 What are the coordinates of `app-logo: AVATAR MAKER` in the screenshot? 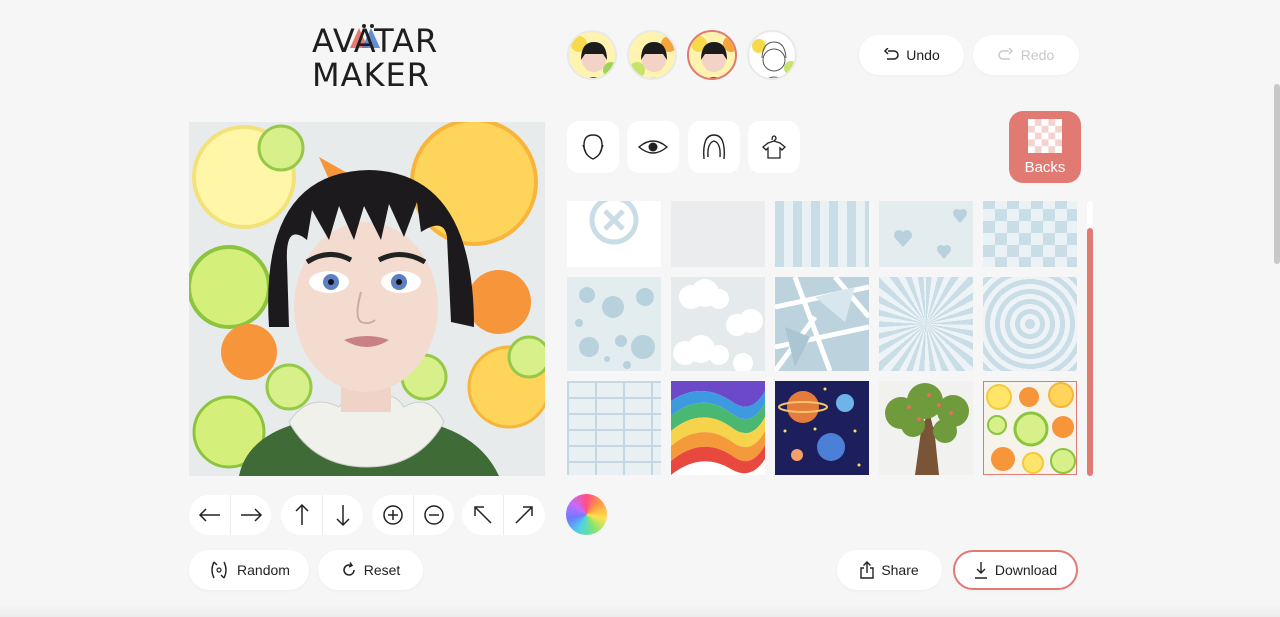 It's located at (375, 55).